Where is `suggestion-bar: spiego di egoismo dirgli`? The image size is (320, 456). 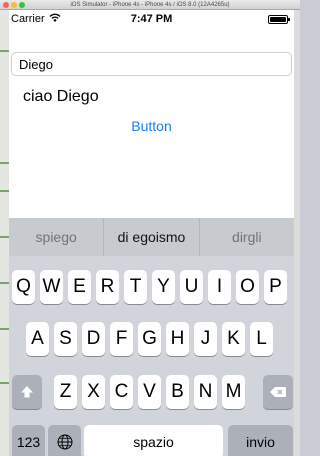 suggestion-bar: spiego di egoismo dirgli is located at coordinates (151, 237).